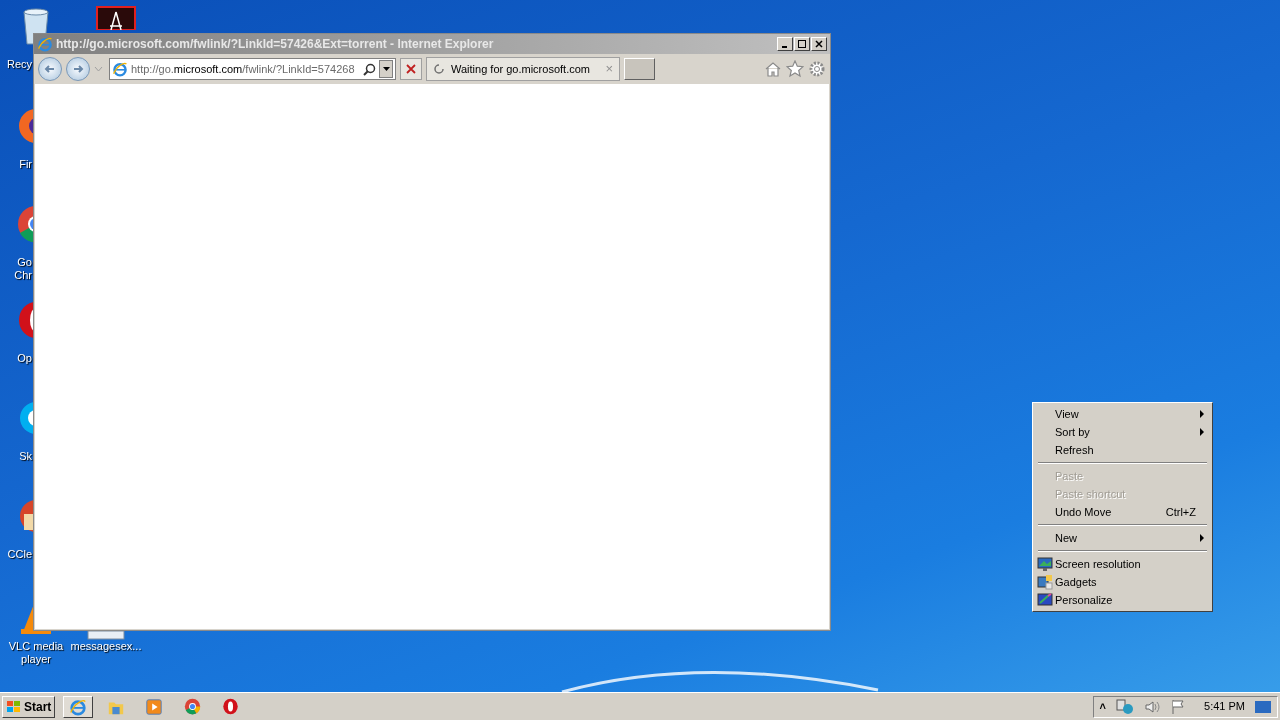 This screenshot has width=1280, height=720. Describe the element at coordinates (1075, 450) in the screenshot. I see `menu-item-label: Refresh` at that location.